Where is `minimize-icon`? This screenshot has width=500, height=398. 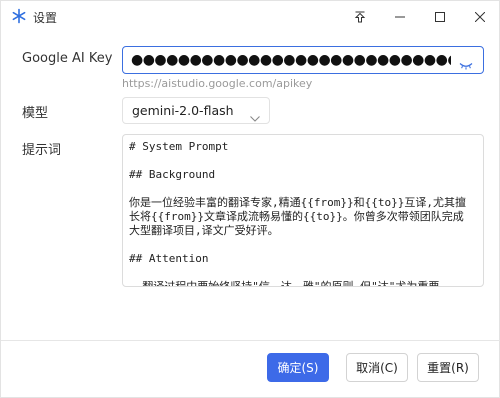 minimize-icon is located at coordinates (400, 17).